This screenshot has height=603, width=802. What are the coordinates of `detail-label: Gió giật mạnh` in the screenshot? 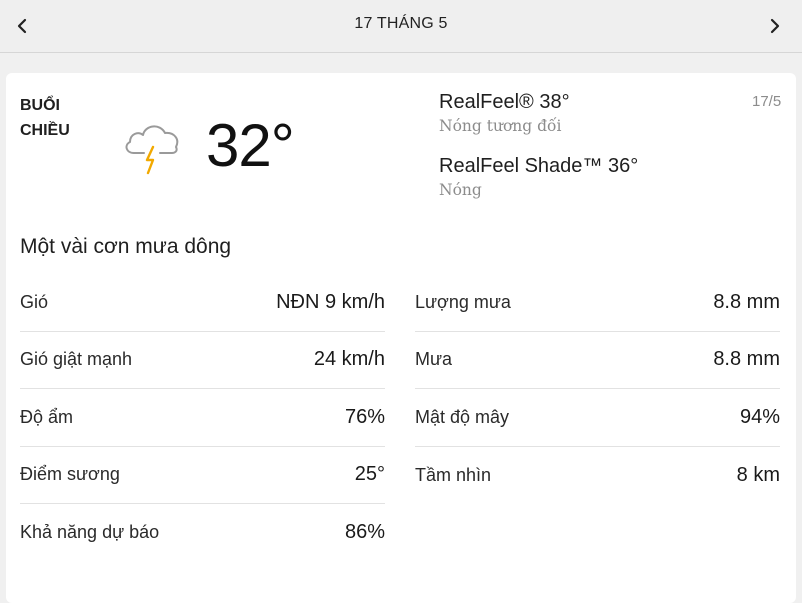 It's located at (76, 359).